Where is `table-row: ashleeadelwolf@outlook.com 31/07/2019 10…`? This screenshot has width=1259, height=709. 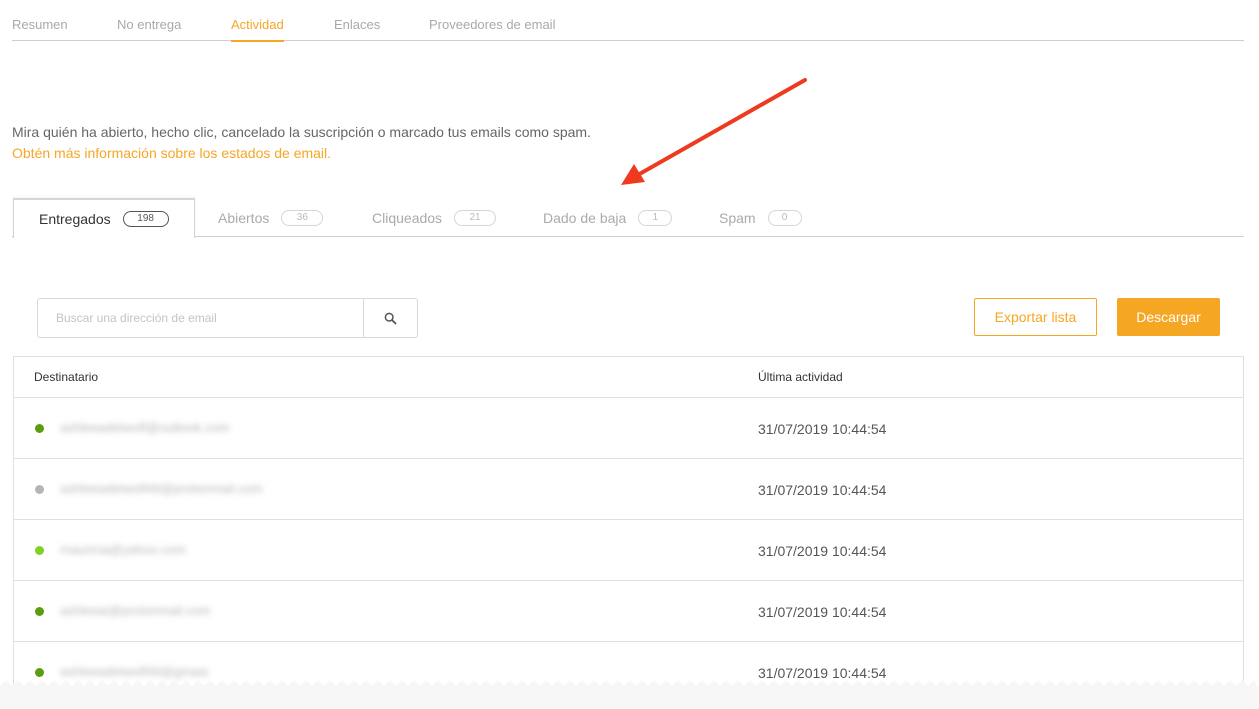
table-row: ashleeadelwolf@outlook.com 31/07/2019 10… is located at coordinates (628, 428).